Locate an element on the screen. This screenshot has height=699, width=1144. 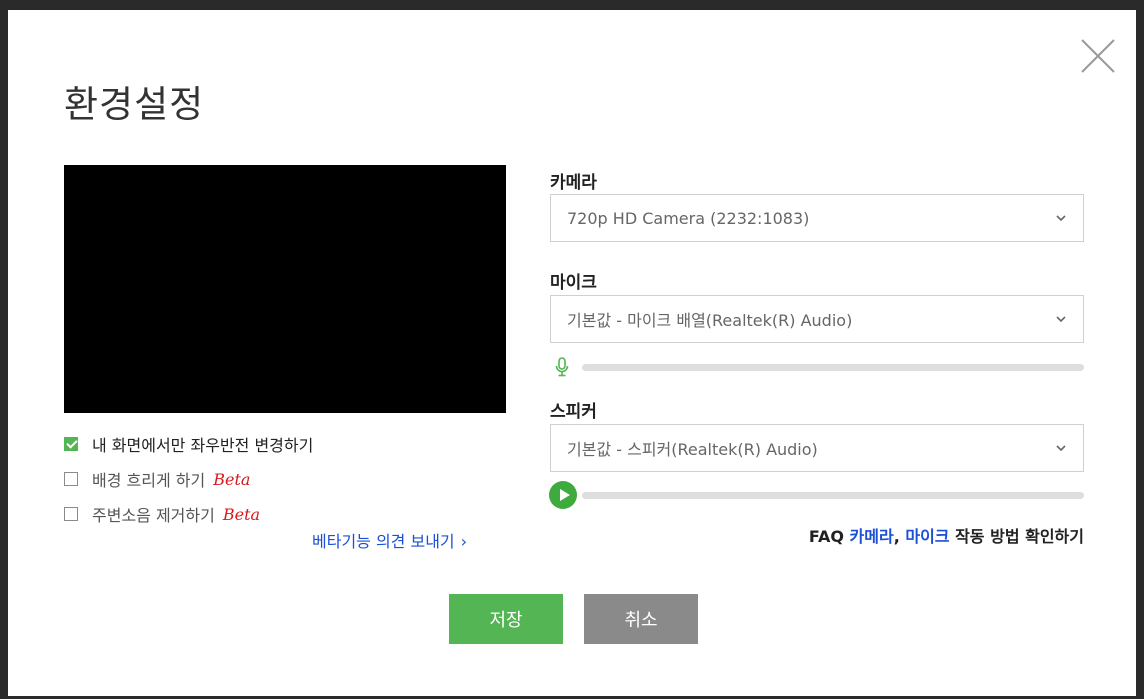
cancel-button: 취소 is located at coordinates (641, 619).